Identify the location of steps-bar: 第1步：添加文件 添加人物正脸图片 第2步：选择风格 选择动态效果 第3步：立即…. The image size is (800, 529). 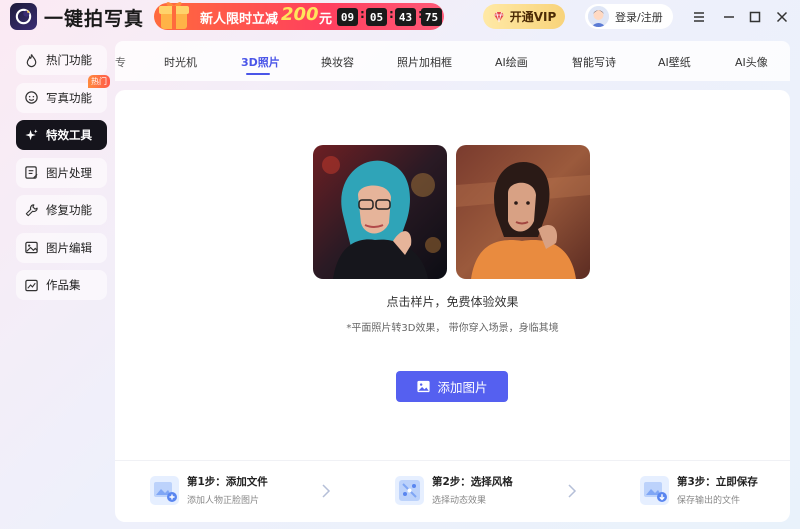
(452, 491).